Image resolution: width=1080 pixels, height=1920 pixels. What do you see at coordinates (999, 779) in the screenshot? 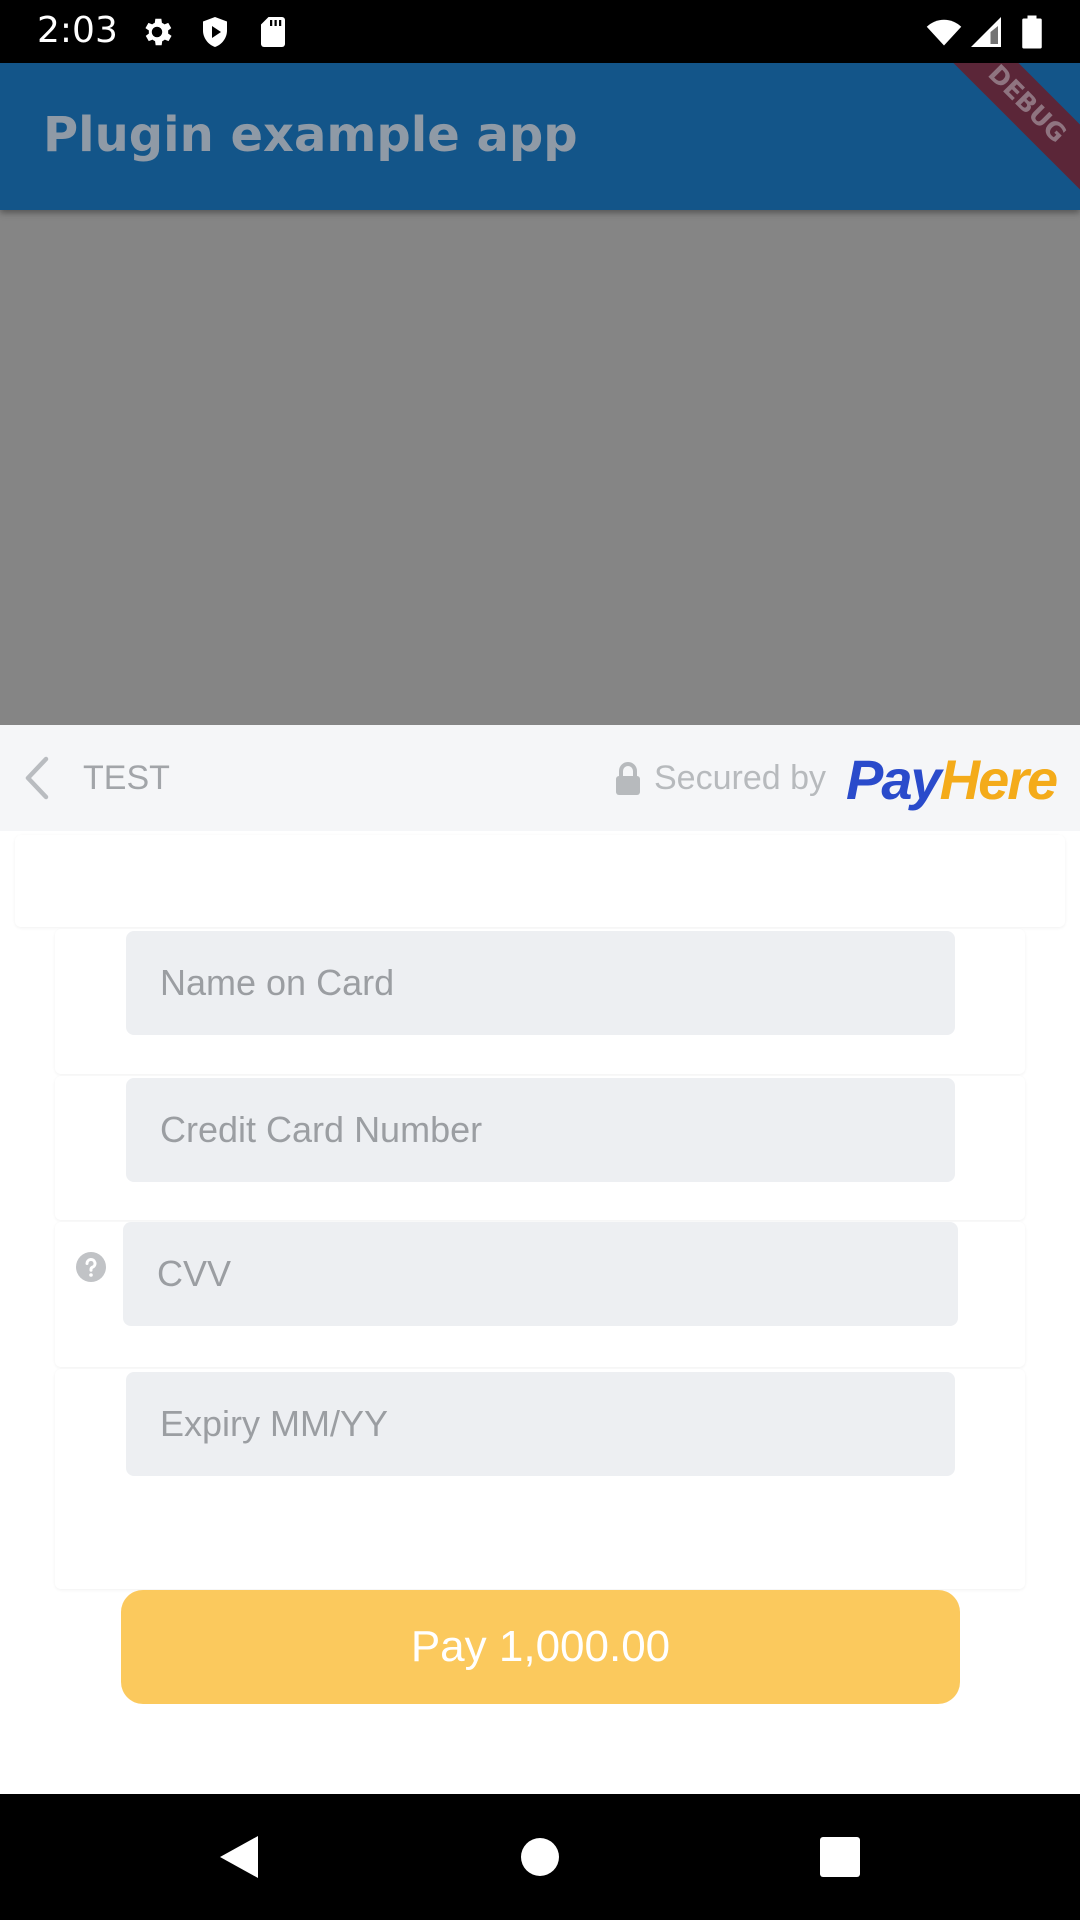
I see `brand-here: Here` at bounding box center [999, 779].